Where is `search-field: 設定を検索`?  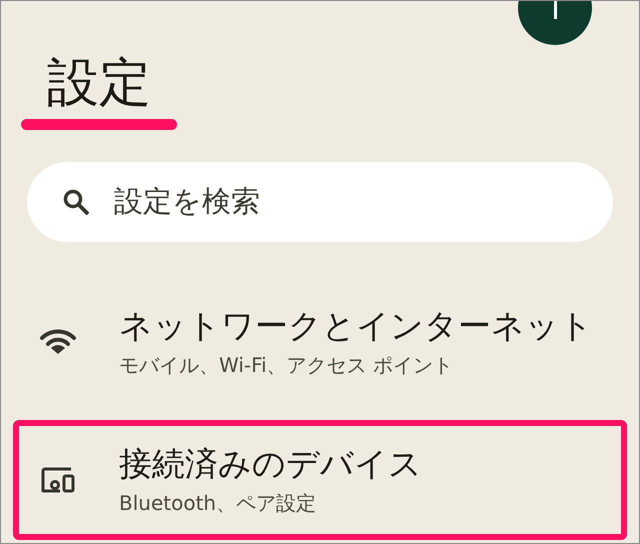 search-field: 設定を検索 is located at coordinates (320, 202).